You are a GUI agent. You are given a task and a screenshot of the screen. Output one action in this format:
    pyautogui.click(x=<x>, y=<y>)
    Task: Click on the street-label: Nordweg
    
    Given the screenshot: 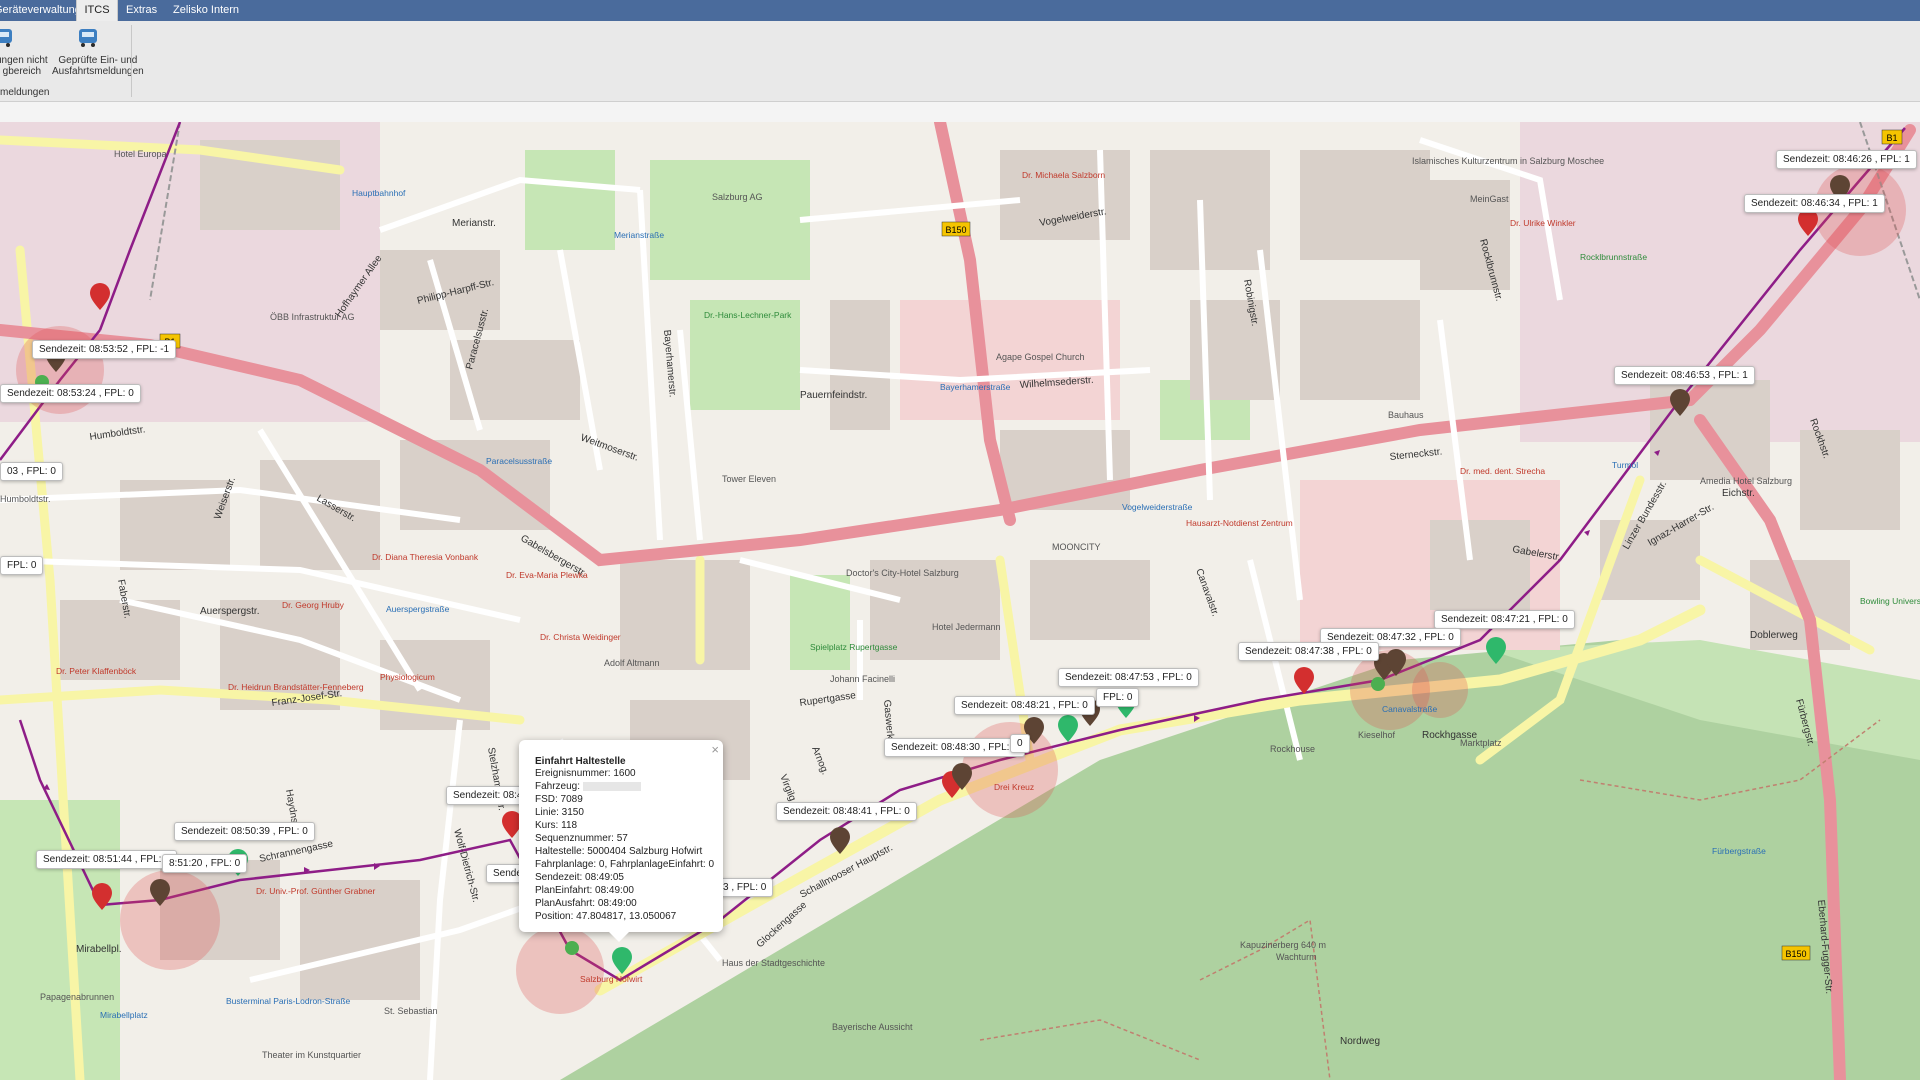 What is the action you would take?
    pyautogui.click(x=1360, y=1041)
    